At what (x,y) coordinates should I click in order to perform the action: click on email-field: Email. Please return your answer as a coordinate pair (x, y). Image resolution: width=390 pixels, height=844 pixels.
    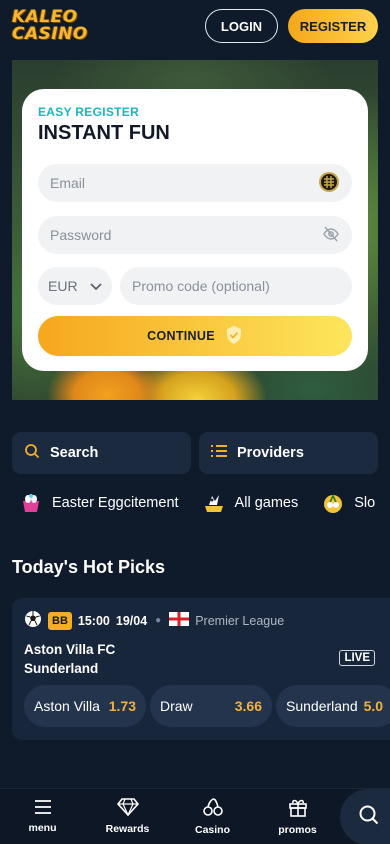
    Looking at the image, I should click on (195, 183).